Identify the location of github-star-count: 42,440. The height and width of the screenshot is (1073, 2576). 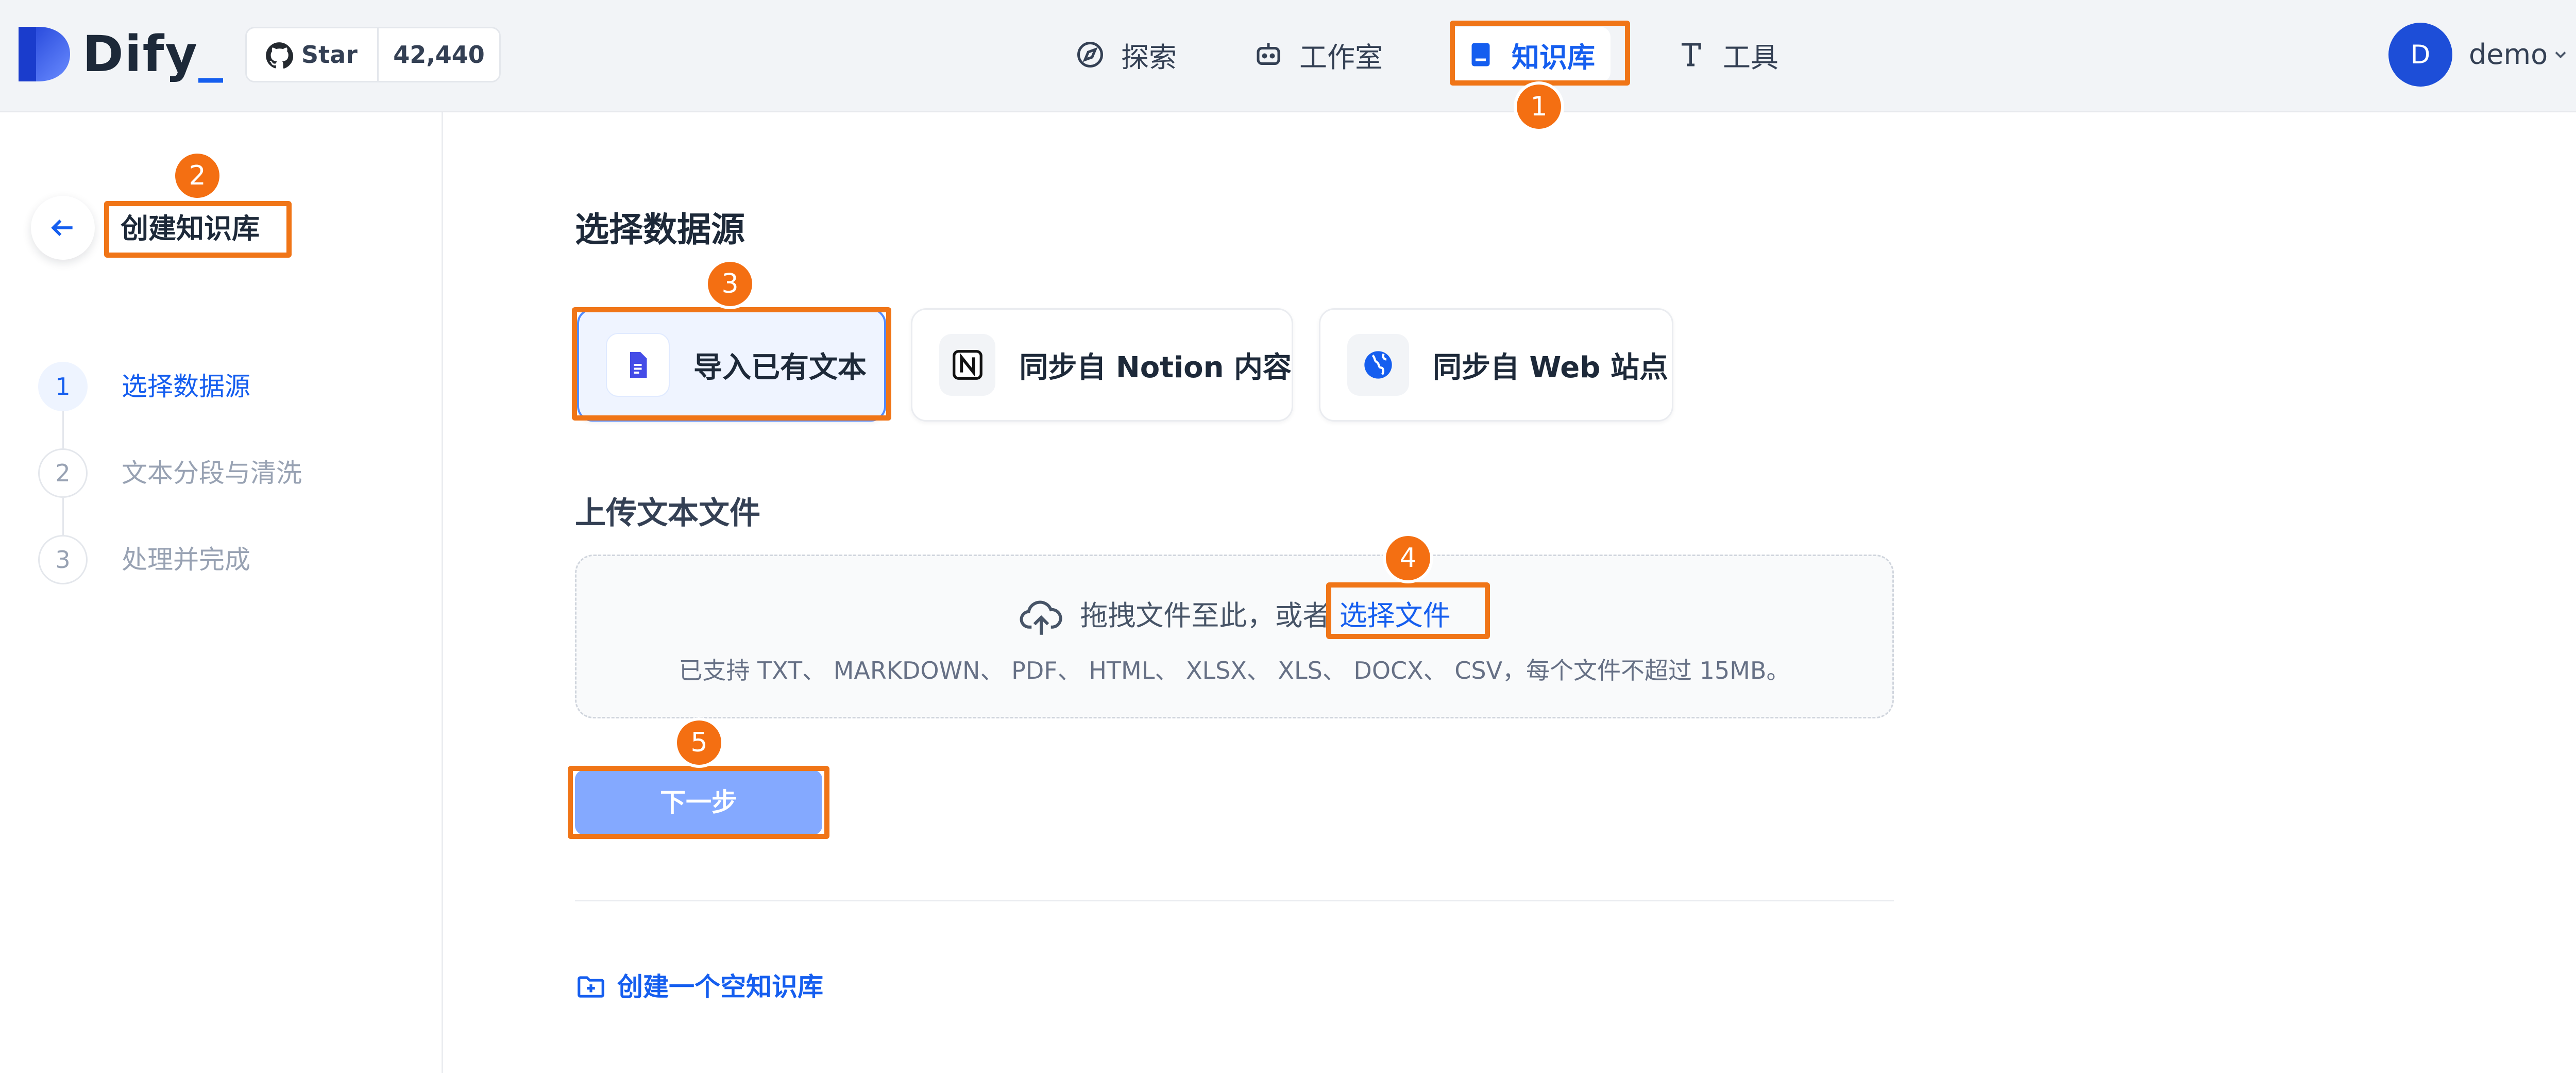
(439, 54).